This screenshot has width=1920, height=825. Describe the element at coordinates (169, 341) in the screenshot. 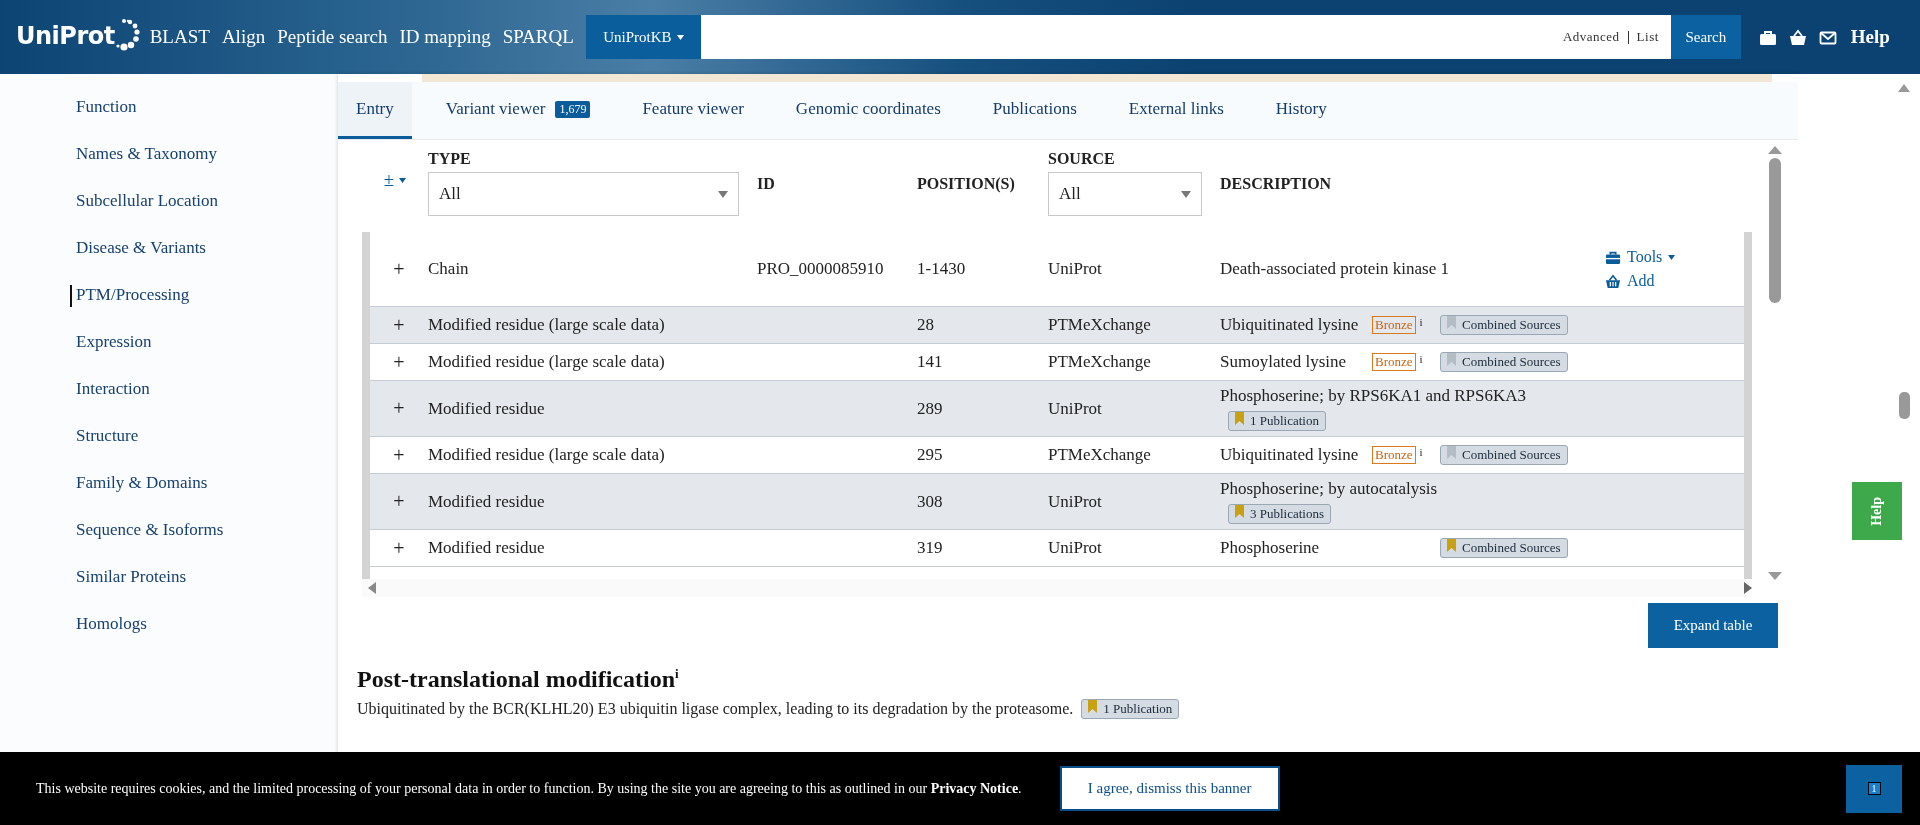

I see `sidebar-item: Expression` at that location.